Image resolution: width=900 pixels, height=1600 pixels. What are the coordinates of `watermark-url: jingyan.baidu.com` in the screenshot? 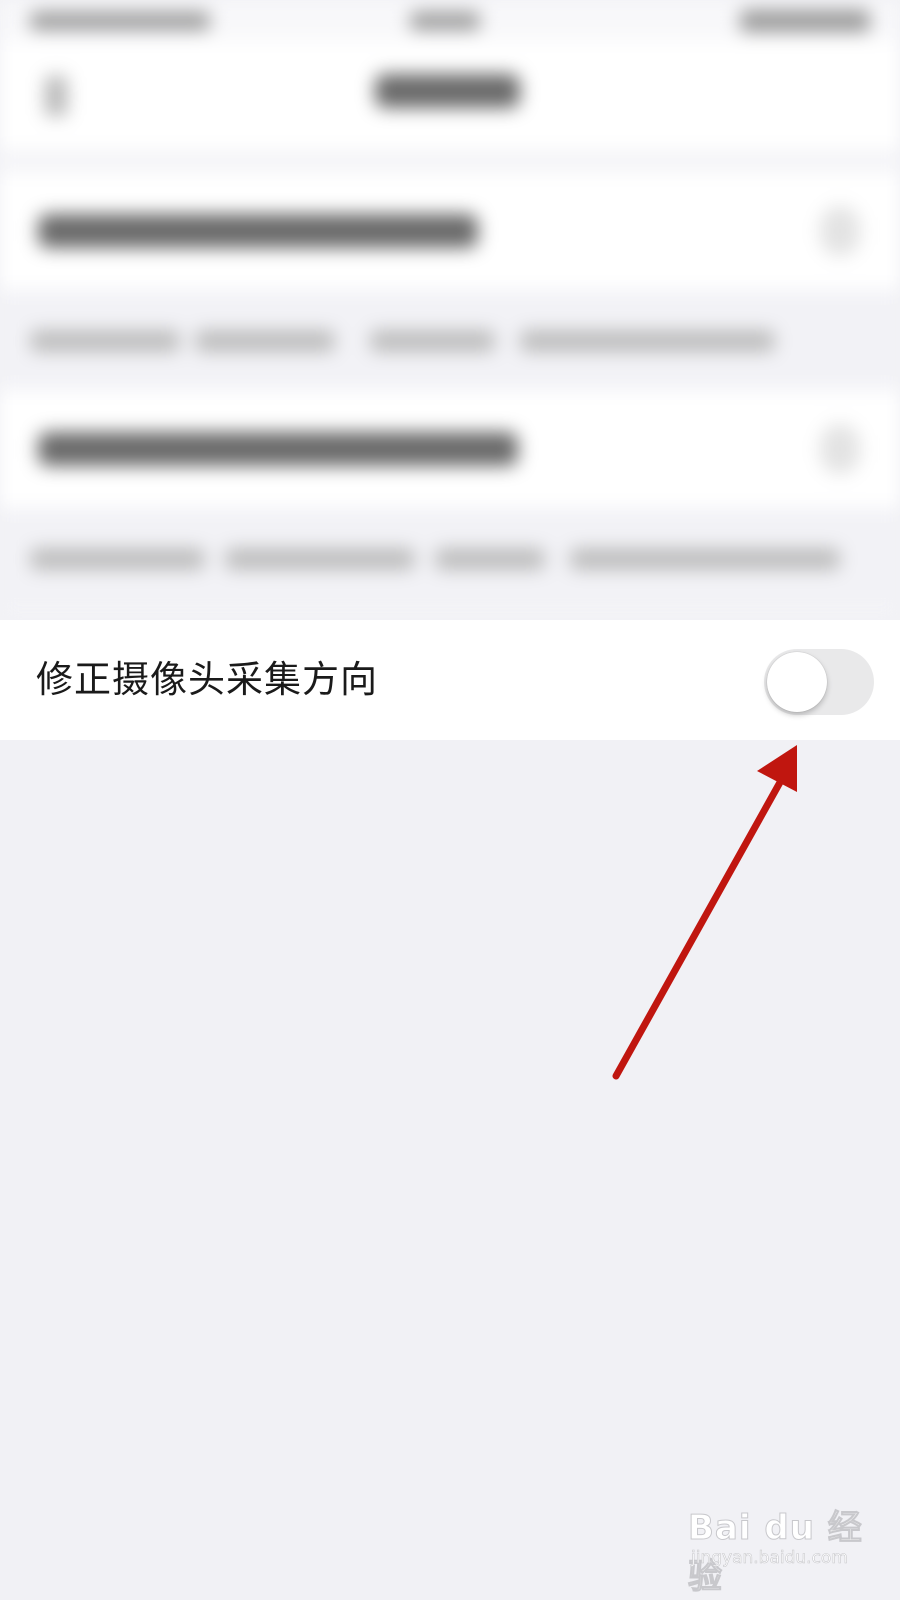 It's located at (769, 1558).